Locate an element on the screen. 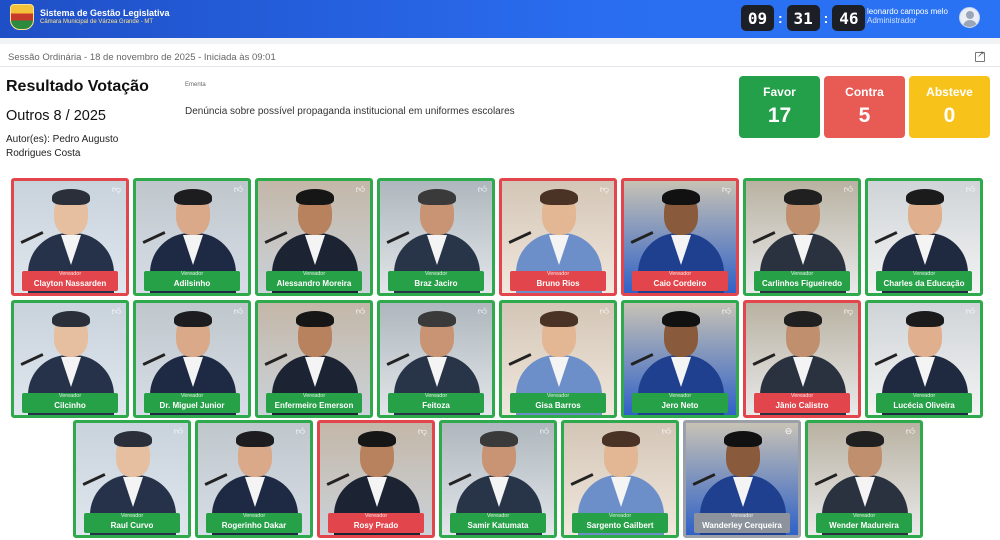 The image size is (1000, 540). councilor-nameplate: Vereador Feitoza is located at coordinates (436, 403).